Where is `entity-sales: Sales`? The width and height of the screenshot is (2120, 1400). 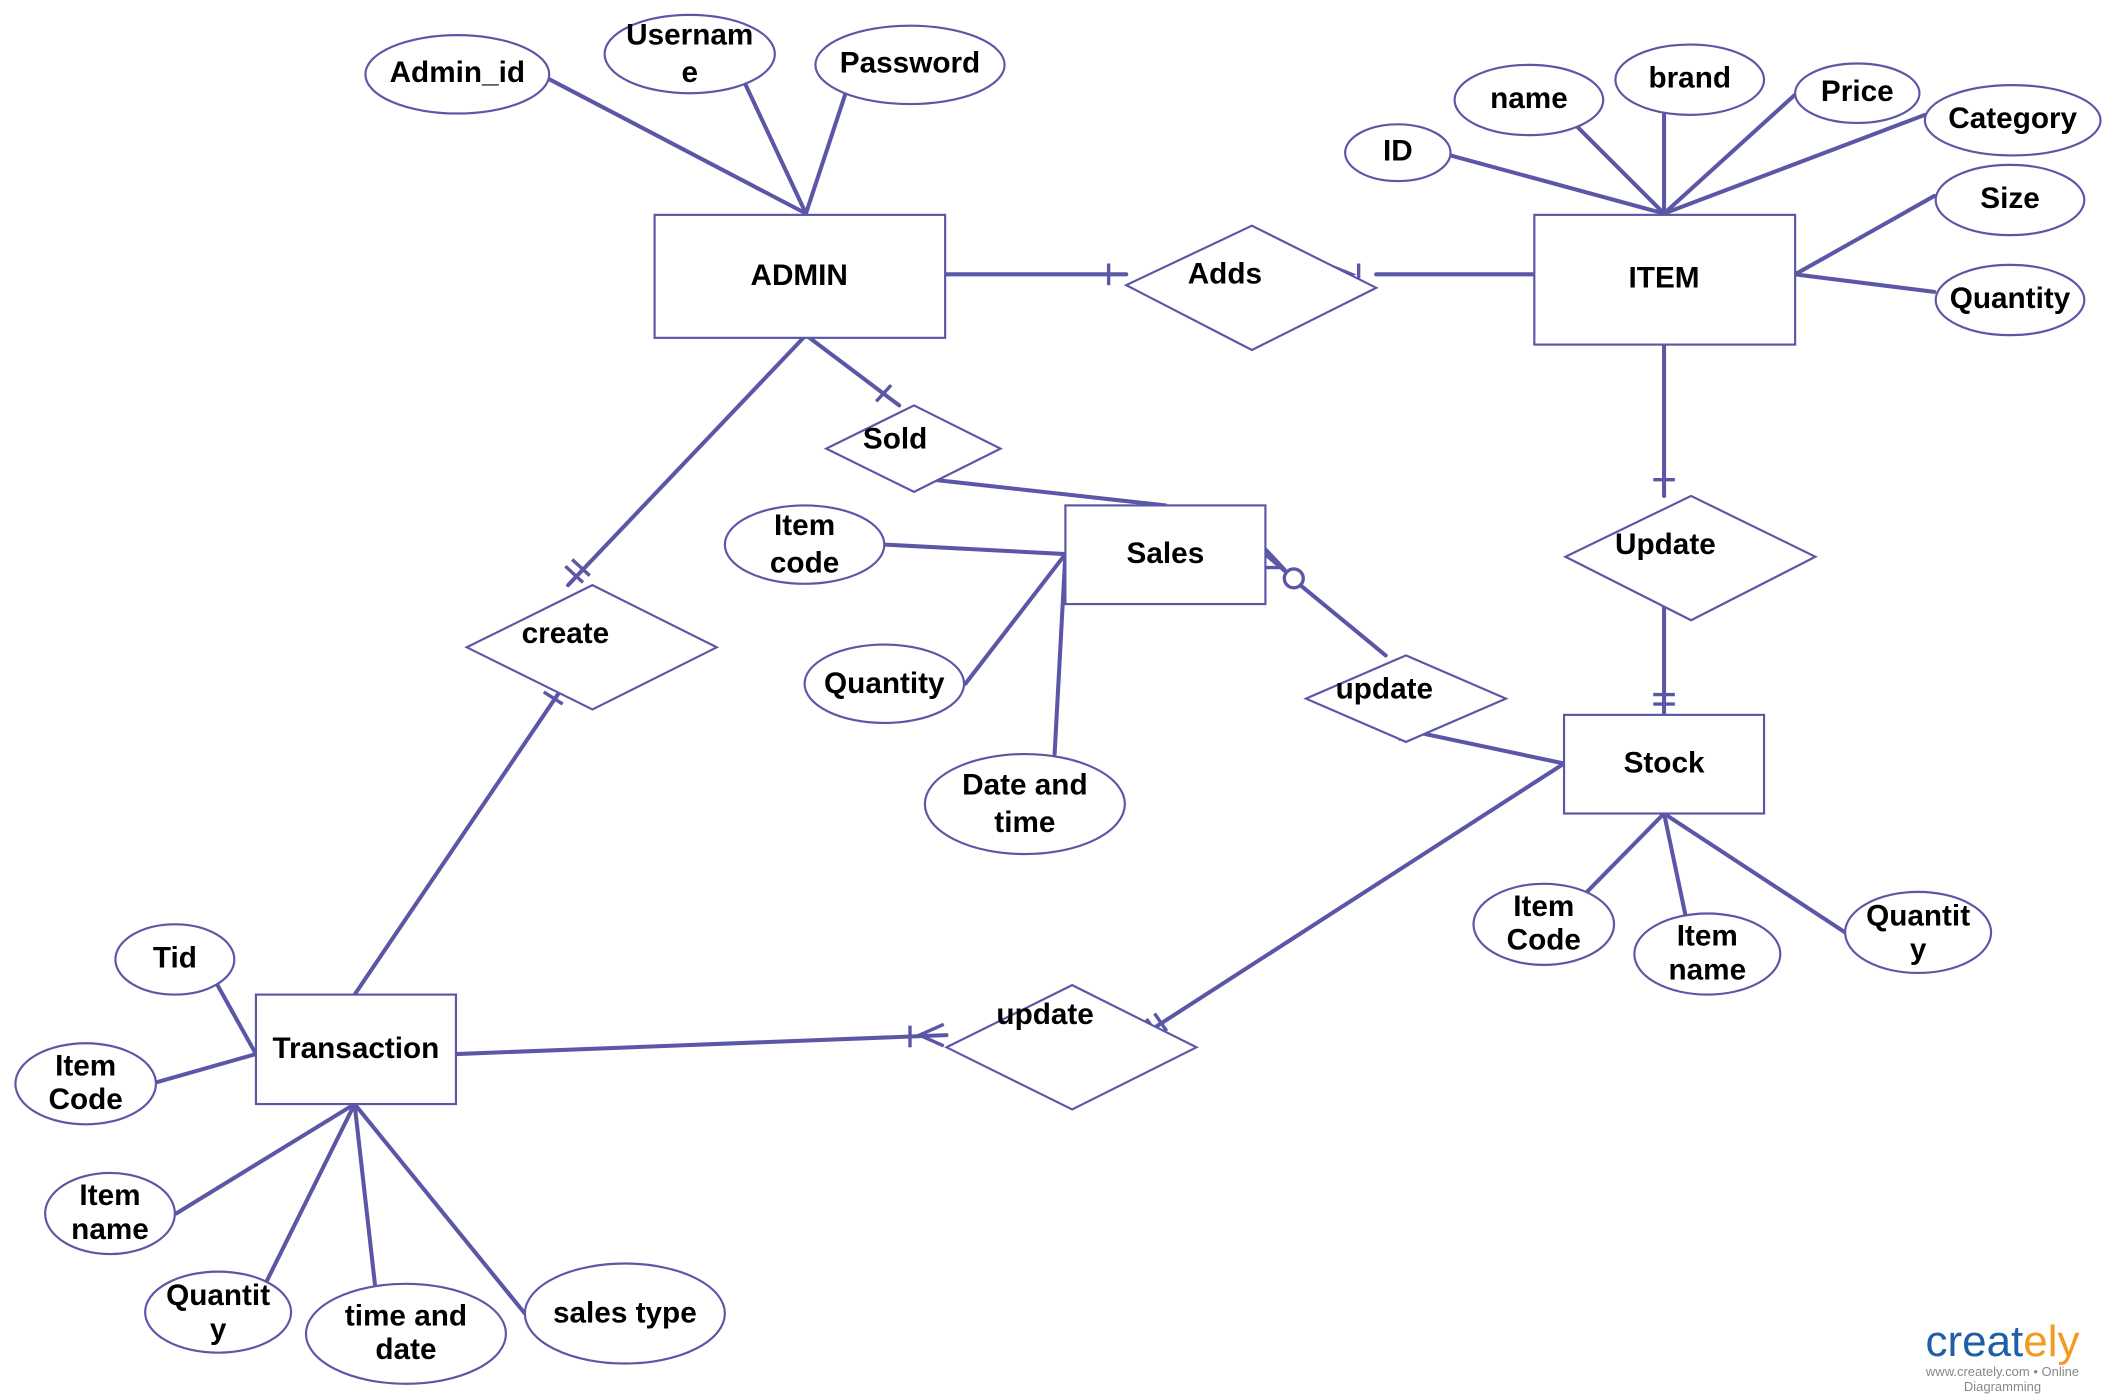
entity-sales: Sales is located at coordinates (1165, 555).